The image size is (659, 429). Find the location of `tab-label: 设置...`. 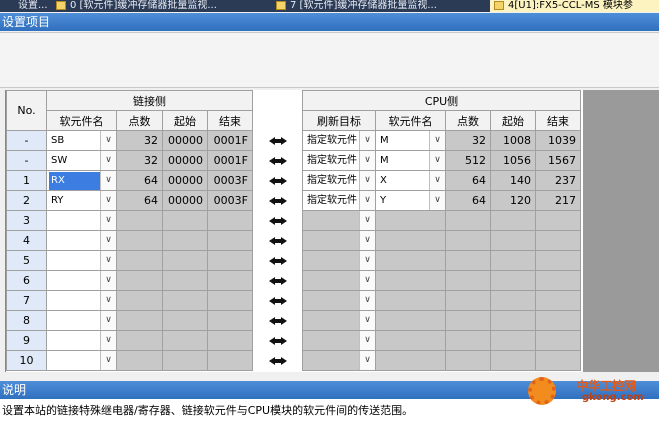

tab-label: 设置... is located at coordinates (33, 5).